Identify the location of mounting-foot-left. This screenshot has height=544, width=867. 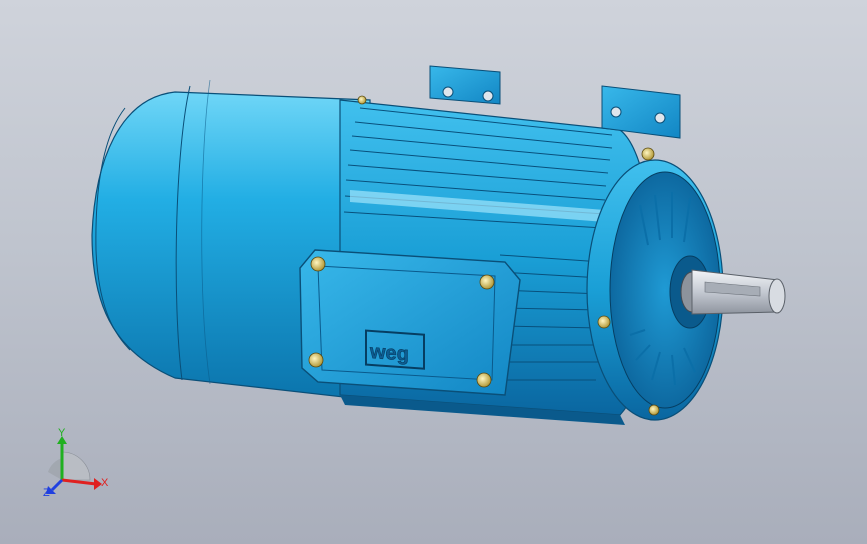
(465, 85).